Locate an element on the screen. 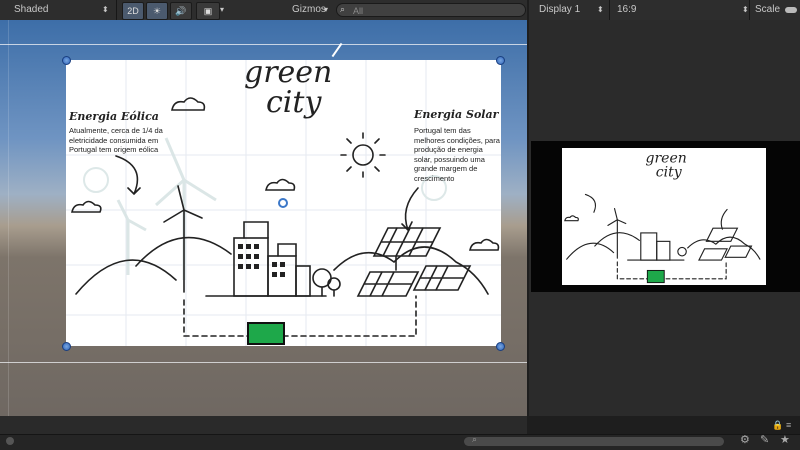 This screenshot has width=800, height=450. svg-text: city is located at coordinates (669, 173).